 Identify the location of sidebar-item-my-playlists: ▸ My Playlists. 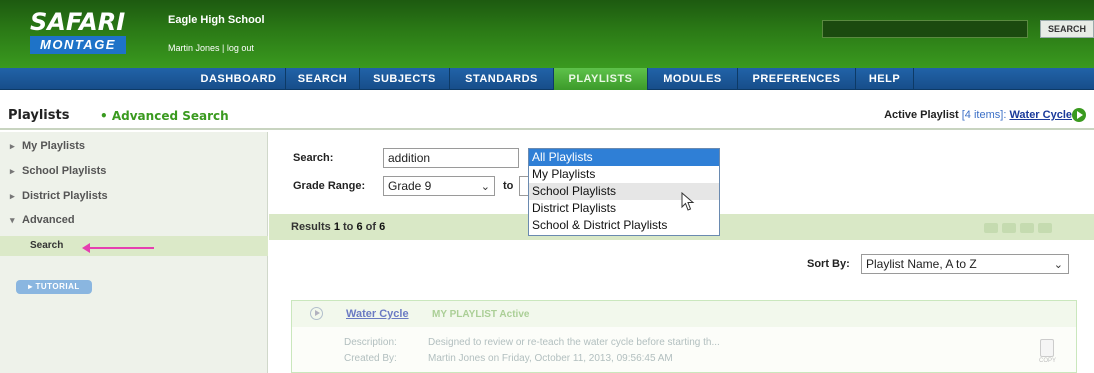
(47, 146).